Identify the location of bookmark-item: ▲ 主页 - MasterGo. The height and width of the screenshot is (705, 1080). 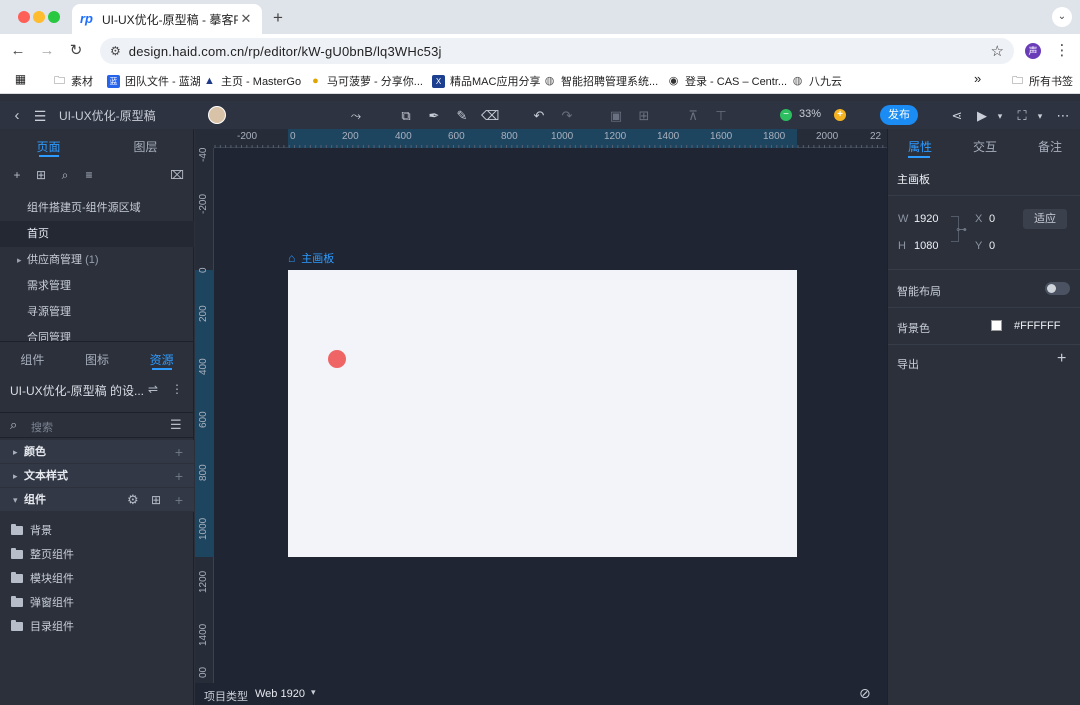
(252, 81).